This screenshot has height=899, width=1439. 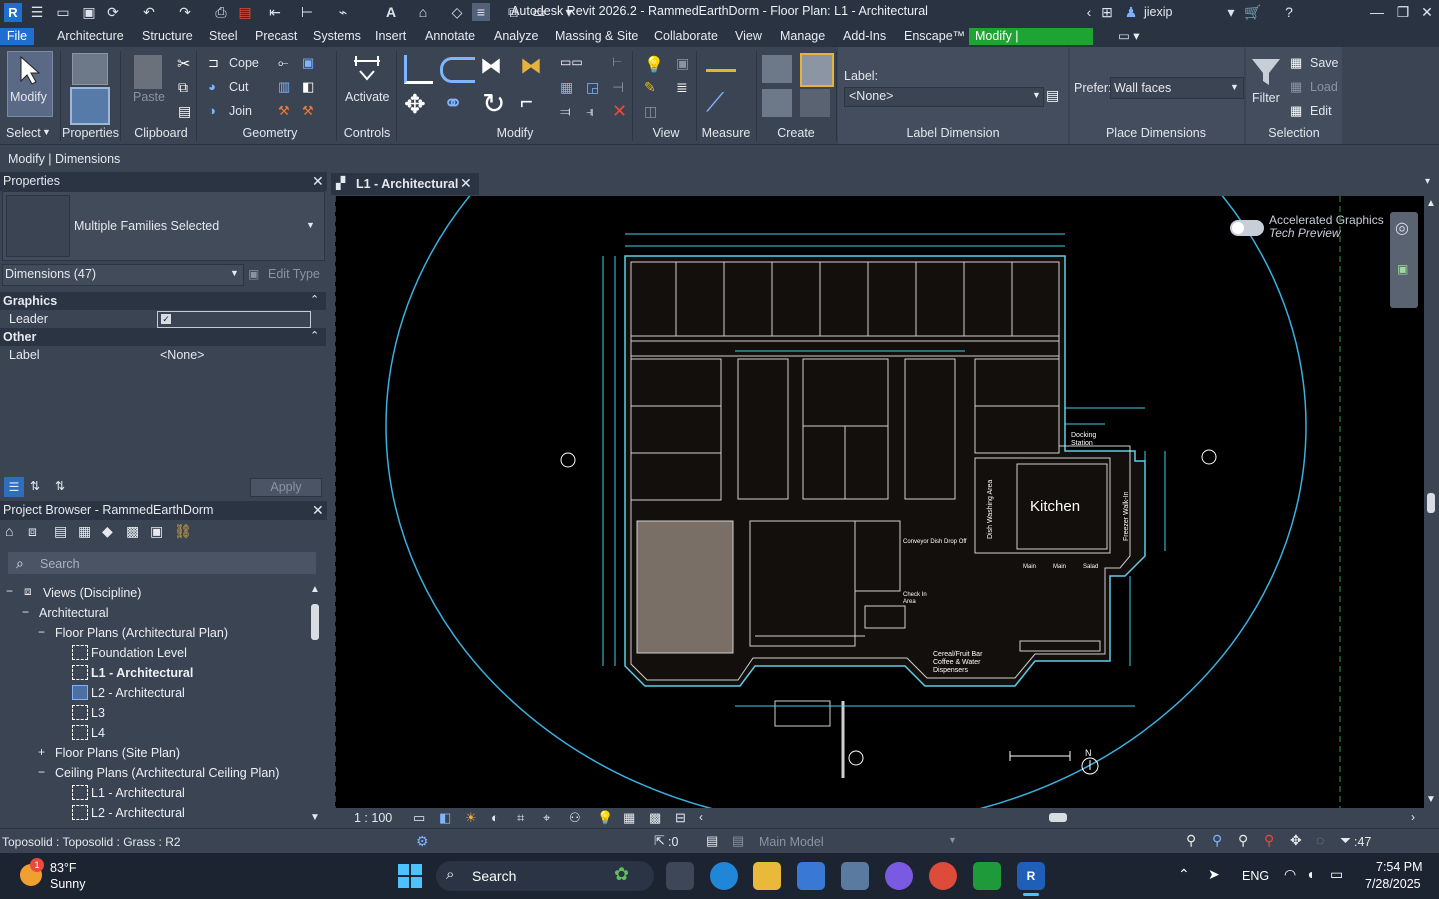 What do you see at coordinates (294, 274) in the screenshot?
I see `edit-type-button: Edit Type` at bounding box center [294, 274].